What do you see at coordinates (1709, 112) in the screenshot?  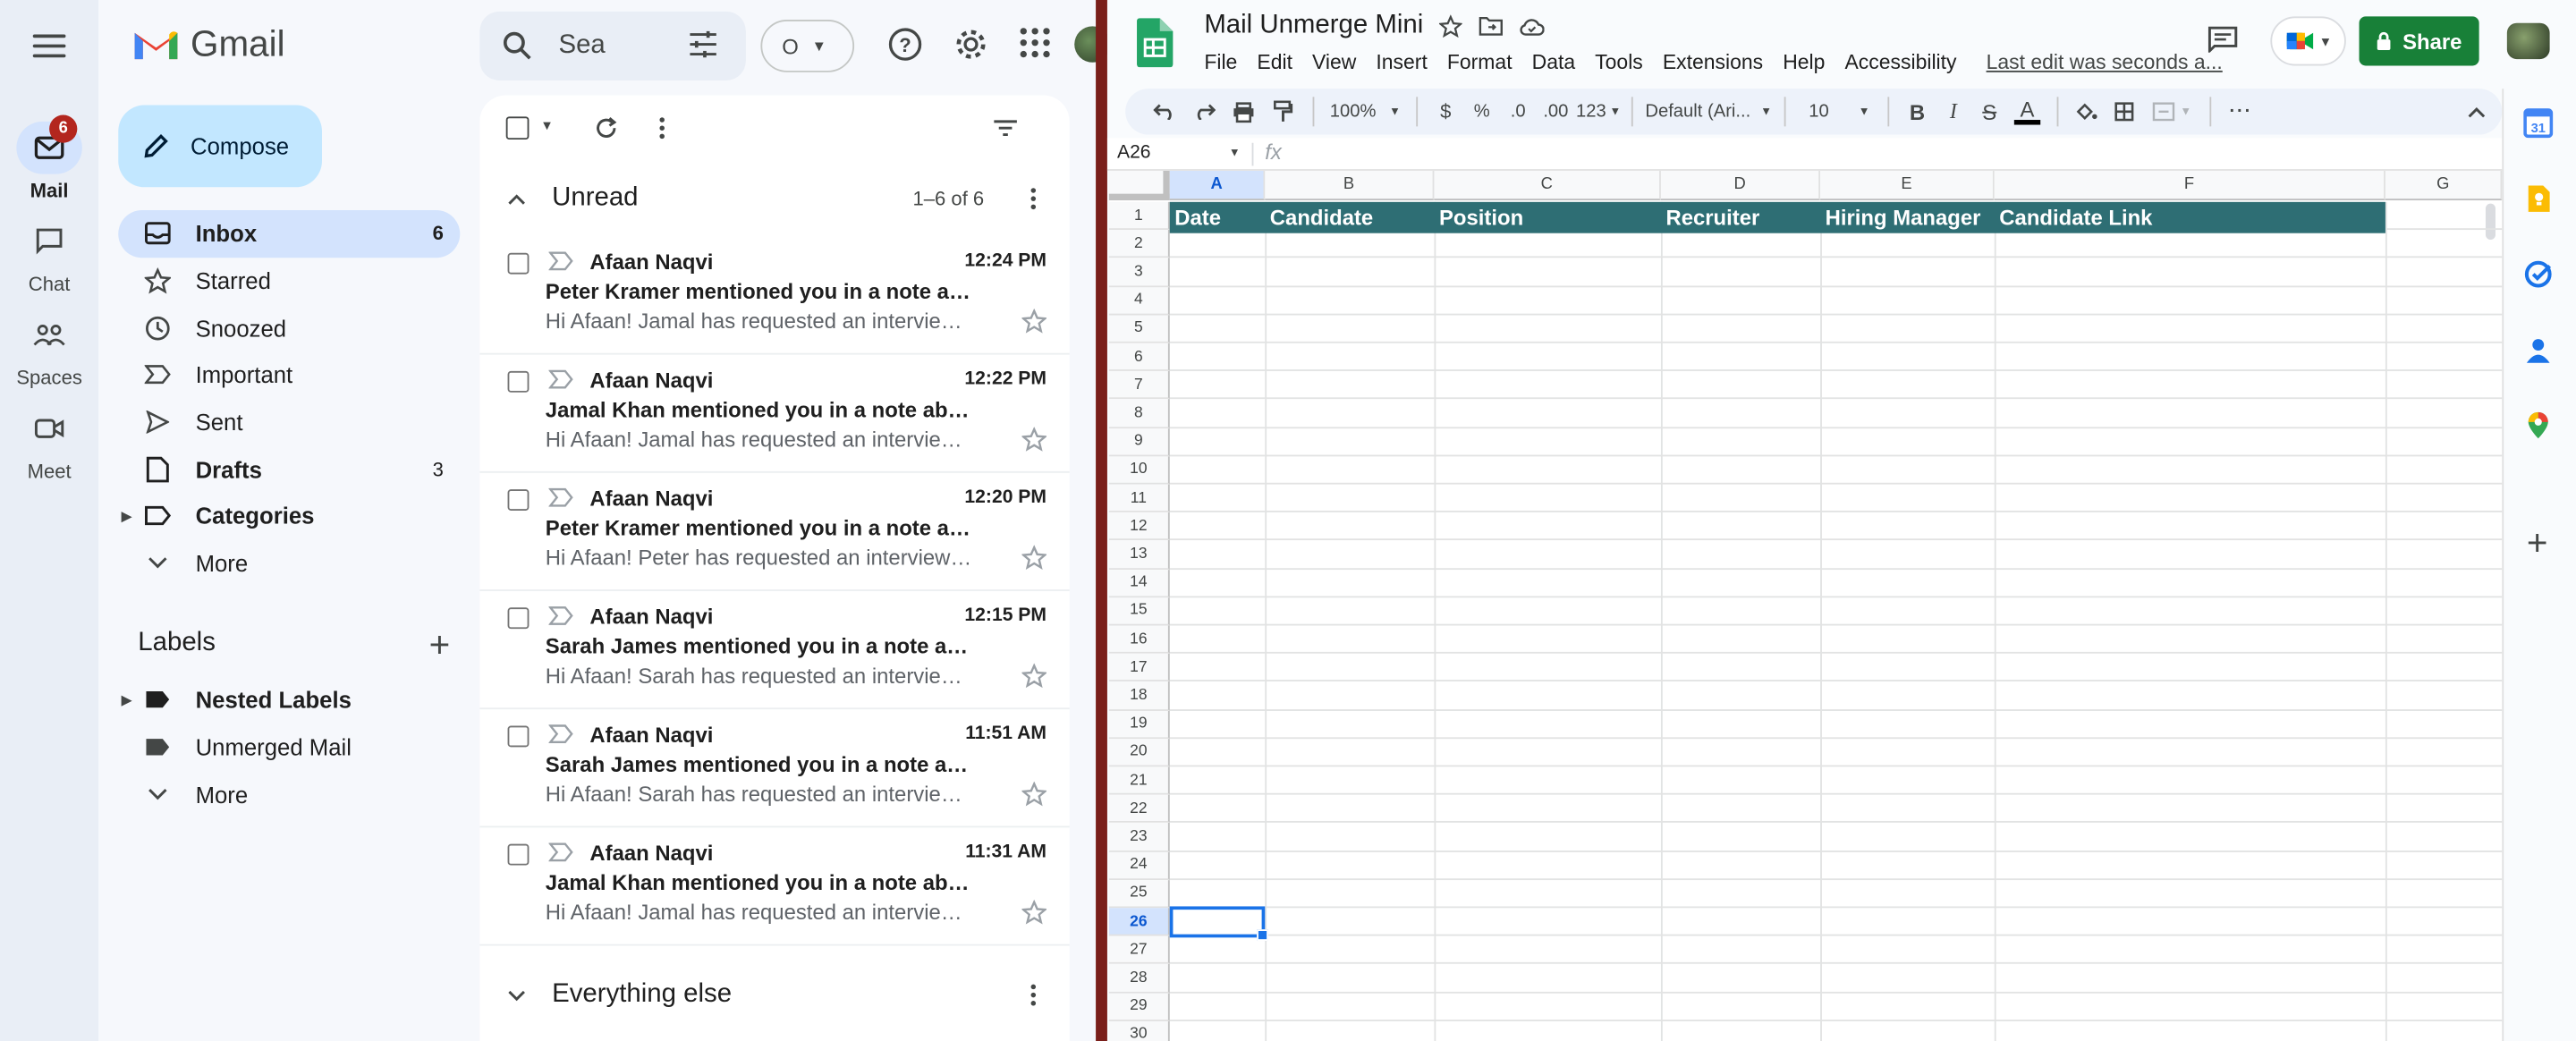 I see `font-select: Default (Ari... ▼` at bounding box center [1709, 112].